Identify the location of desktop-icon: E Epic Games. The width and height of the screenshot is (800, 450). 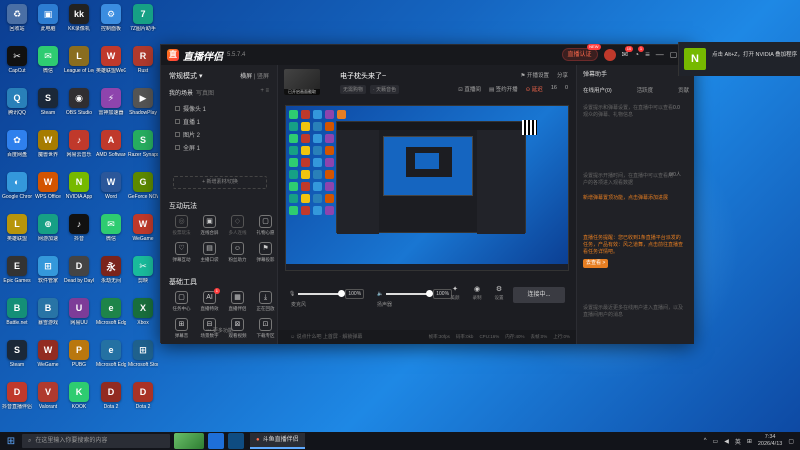
(17, 270).